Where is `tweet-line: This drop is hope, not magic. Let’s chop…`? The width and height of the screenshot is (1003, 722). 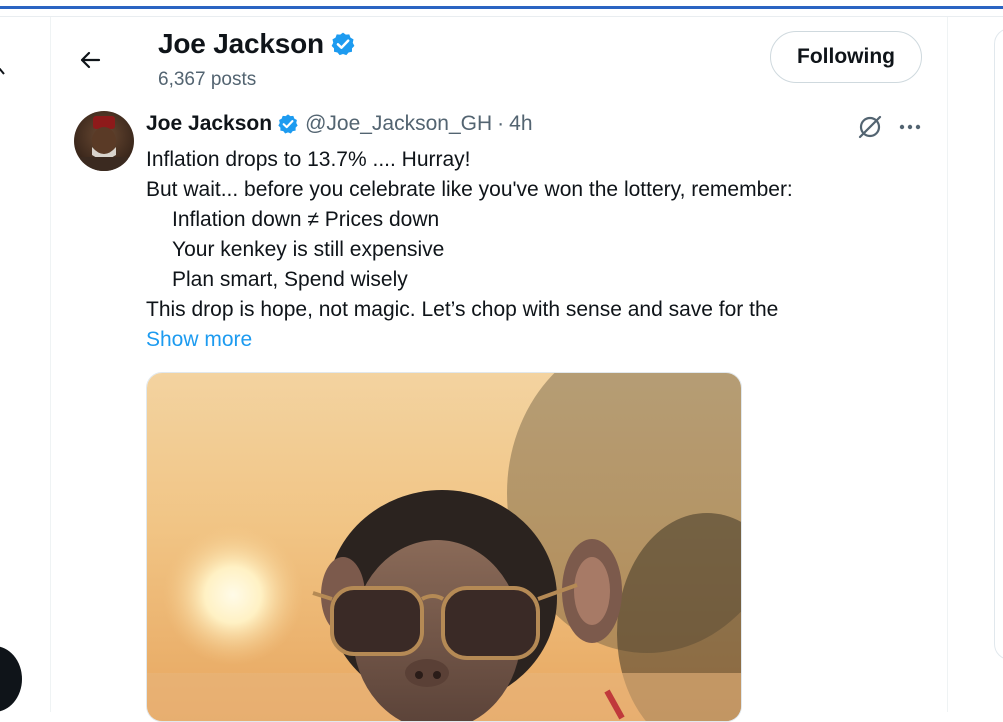 tweet-line: This drop is hope, not magic. Let’s chop… is located at coordinates (462, 309).